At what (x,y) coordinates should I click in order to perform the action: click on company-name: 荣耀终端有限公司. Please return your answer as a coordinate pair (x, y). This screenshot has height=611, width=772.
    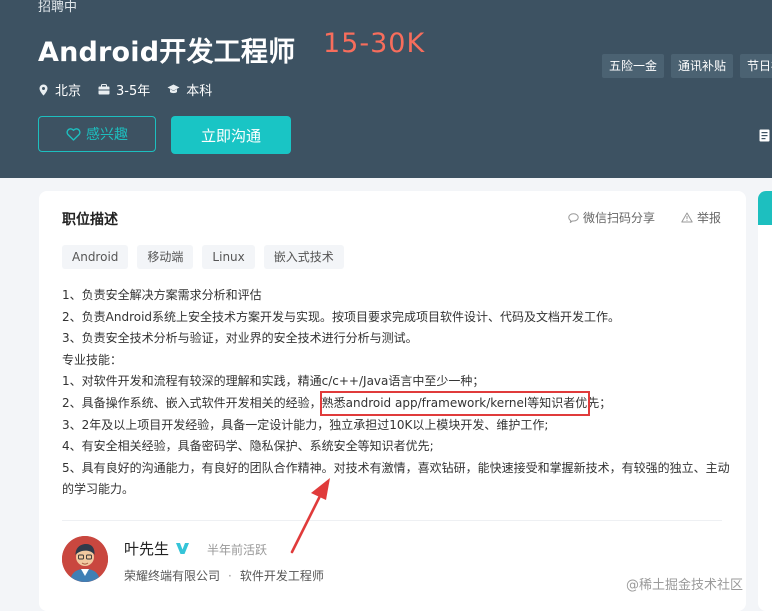
    Looking at the image, I should click on (172, 576).